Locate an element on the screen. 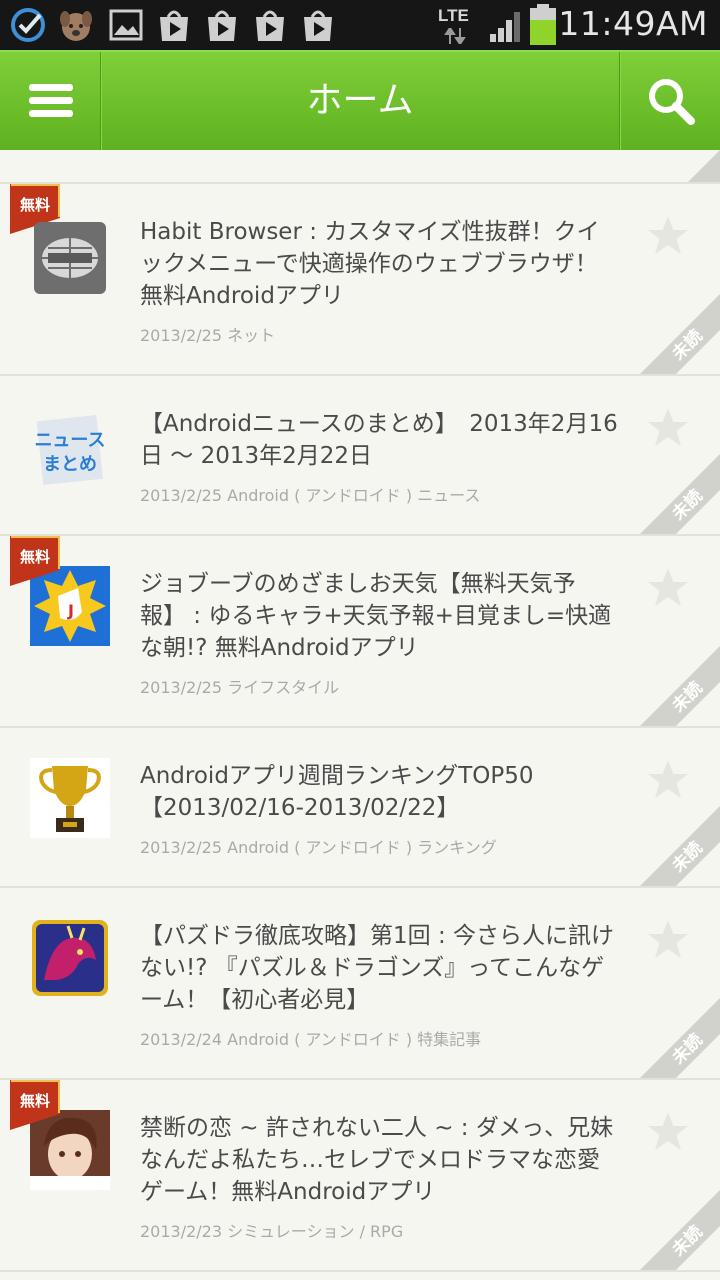 The image size is (720, 1280). dog-face-icon is located at coordinates (76, 26).